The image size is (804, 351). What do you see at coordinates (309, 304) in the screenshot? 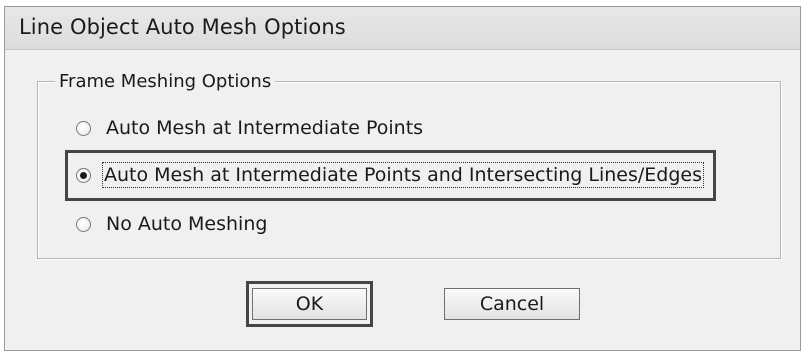
I see `ok-button: OK` at bounding box center [309, 304].